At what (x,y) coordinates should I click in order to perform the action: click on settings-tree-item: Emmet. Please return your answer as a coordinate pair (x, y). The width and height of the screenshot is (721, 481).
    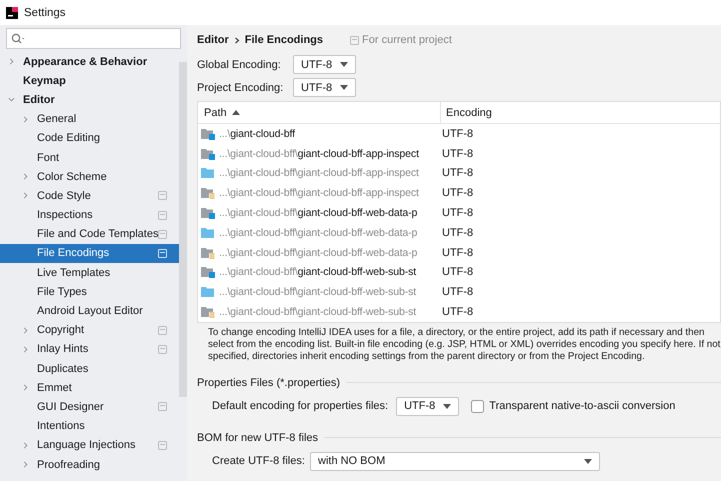
    Looking at the image, I should click on (90, 388).